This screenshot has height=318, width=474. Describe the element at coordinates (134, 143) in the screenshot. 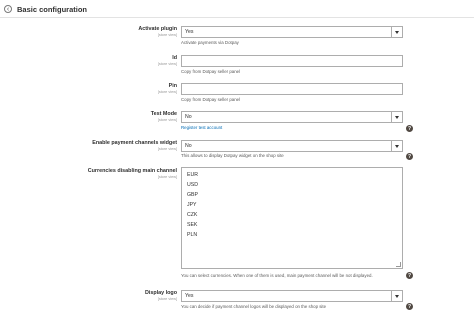

I see `channels-widget-label: Enable payment channels widget` at that location.